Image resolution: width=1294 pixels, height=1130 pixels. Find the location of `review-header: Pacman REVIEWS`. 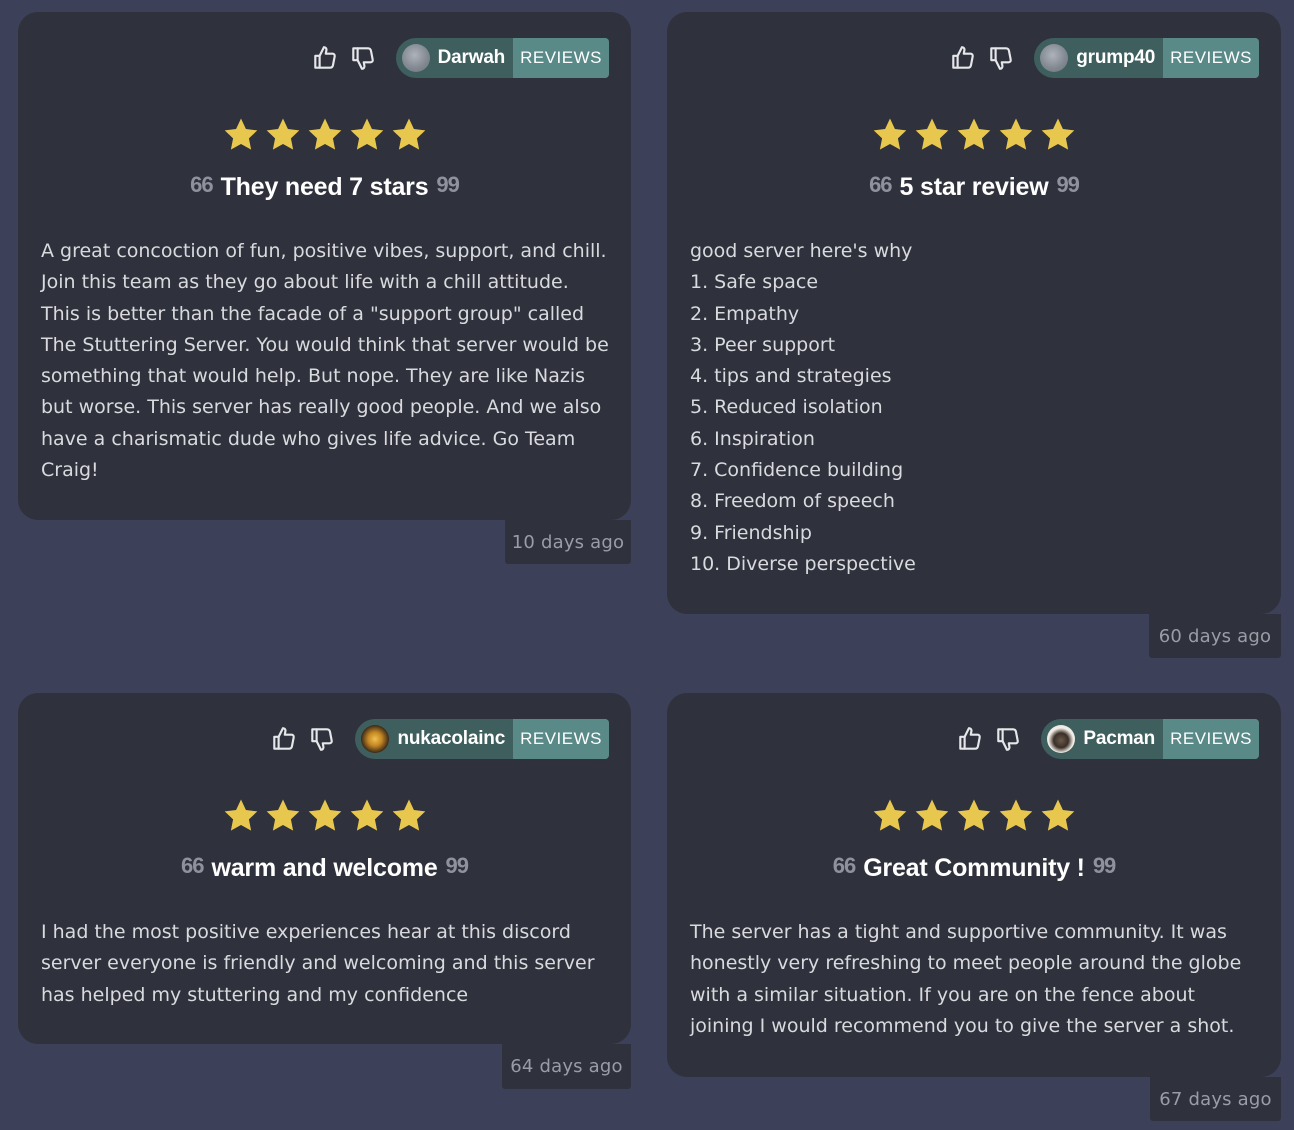

review-header: Pacman REVIEWS is located at coordinates (1108, 739).